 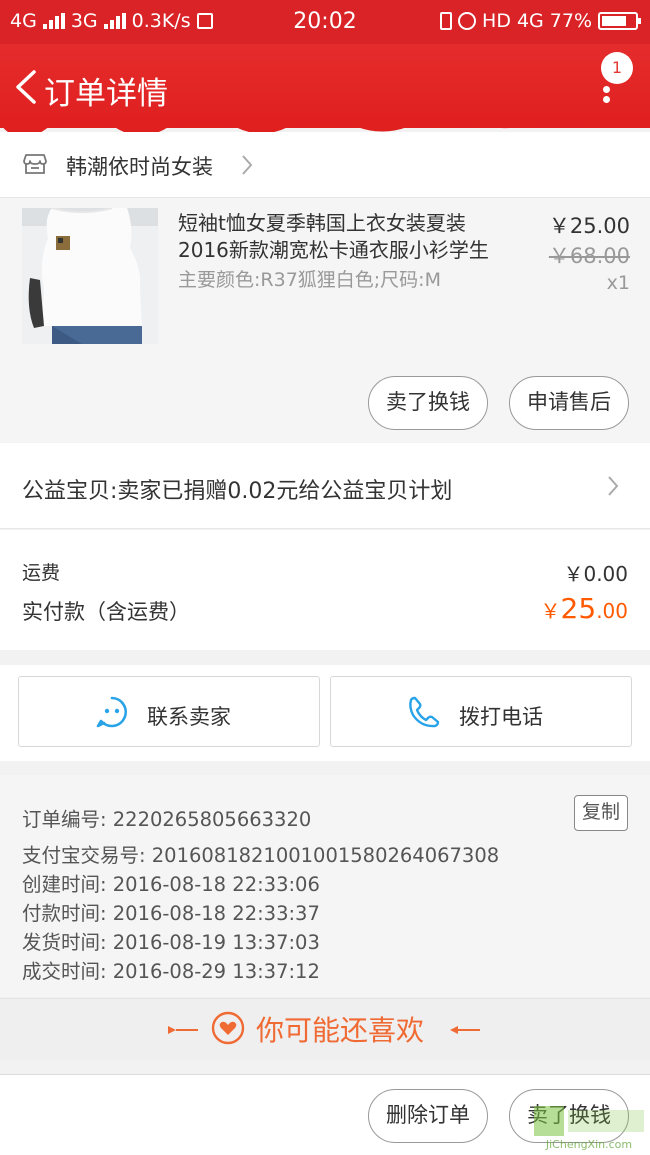 I want to click on recommend-header: 你可能还喜欢, so click(x=325, y=1029).